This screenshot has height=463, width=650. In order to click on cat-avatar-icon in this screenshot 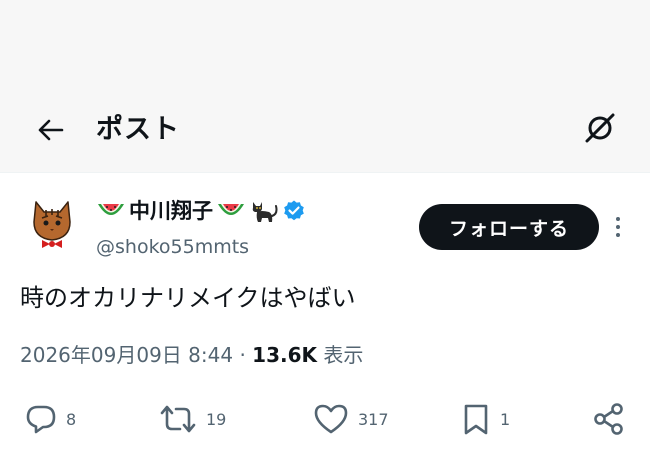, I will do `click(52, 224)`.